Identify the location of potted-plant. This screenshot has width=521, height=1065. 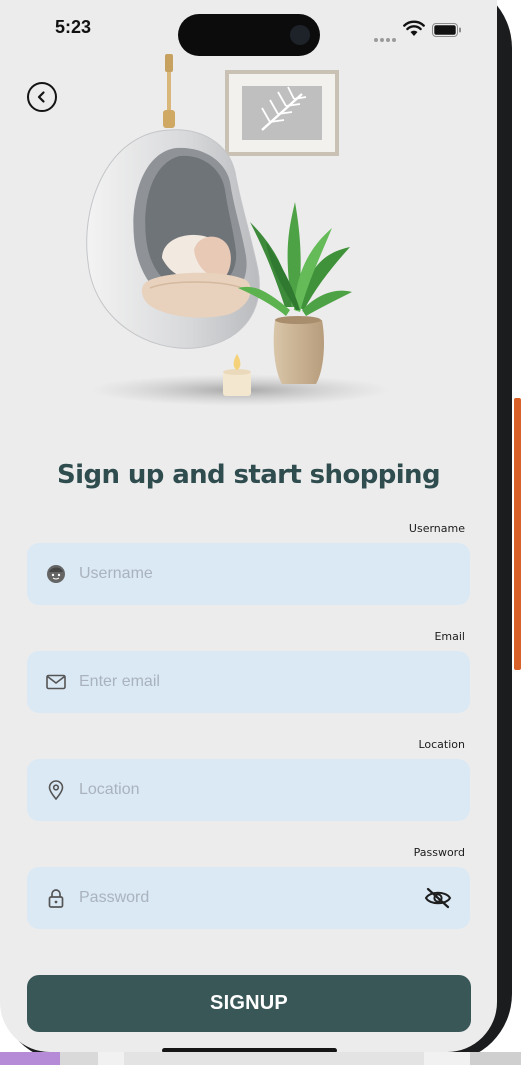
(295, 293).